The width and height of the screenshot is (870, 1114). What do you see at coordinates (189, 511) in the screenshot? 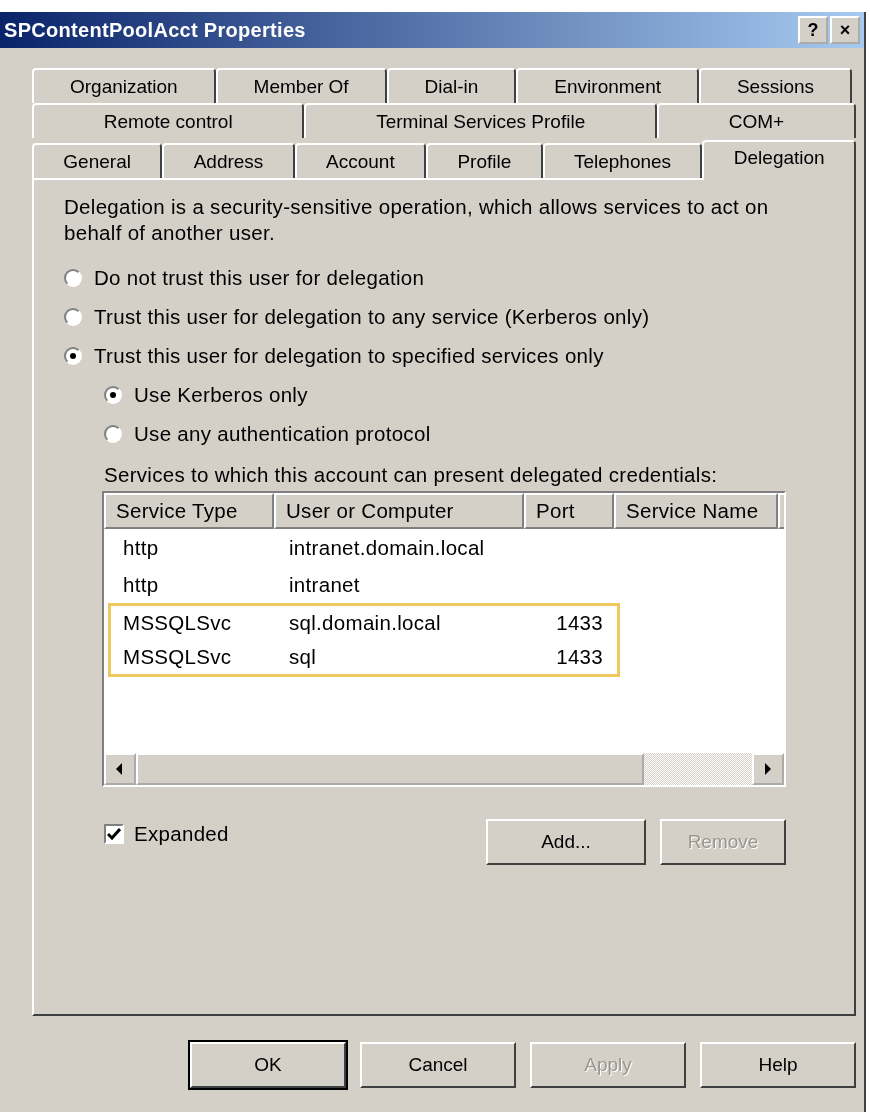
I see `column-header: Service Type` at bounding box center [189, 511].